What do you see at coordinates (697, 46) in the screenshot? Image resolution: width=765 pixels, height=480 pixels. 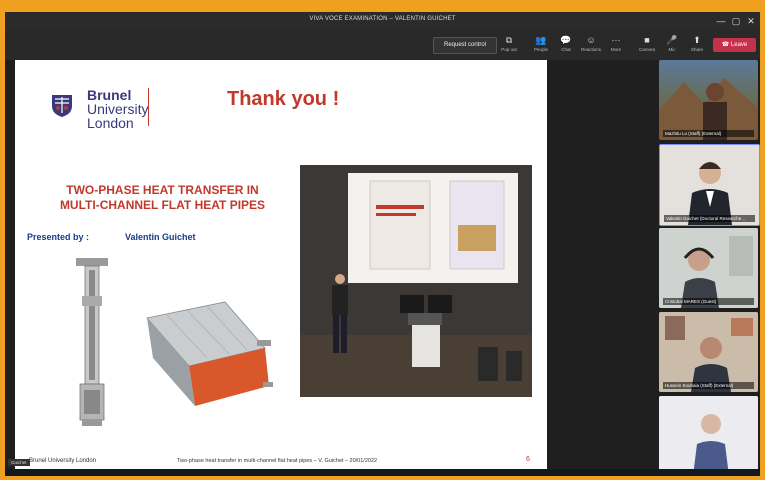 I see `share-button: ⬆ Share` at bounding box center [697, 46].